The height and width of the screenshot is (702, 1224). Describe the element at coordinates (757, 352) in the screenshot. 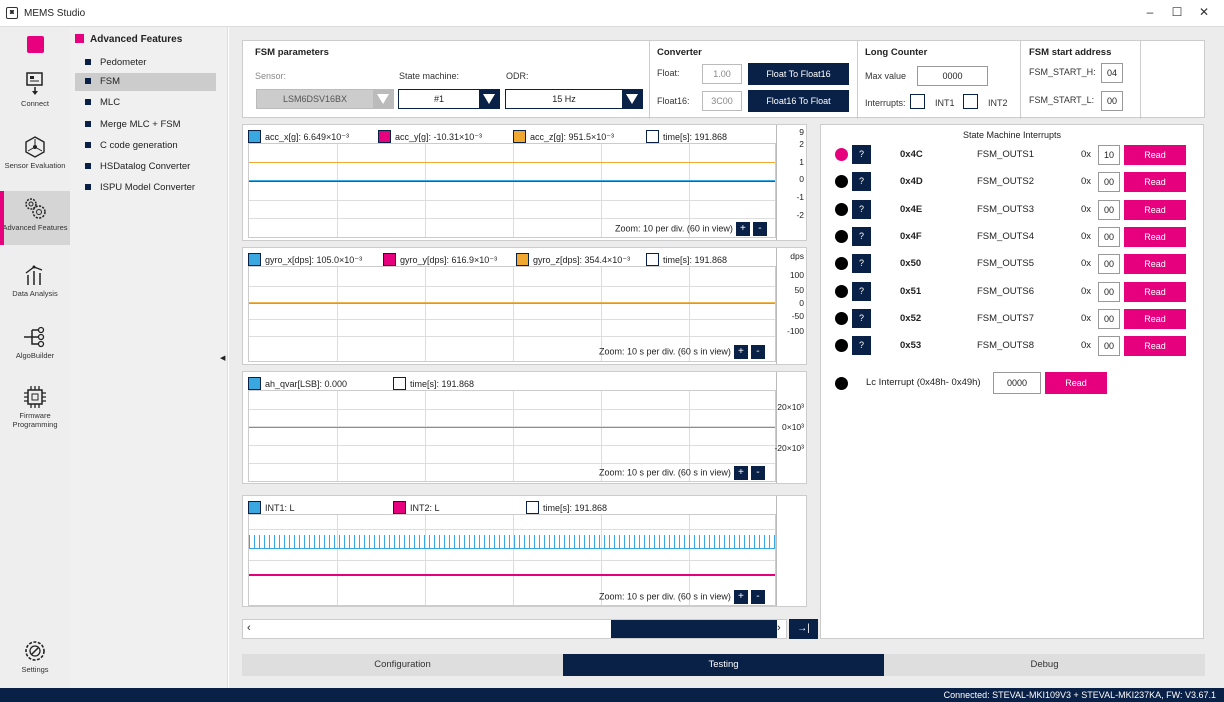

I see `gyro-zoom-out-button: -` at that location.